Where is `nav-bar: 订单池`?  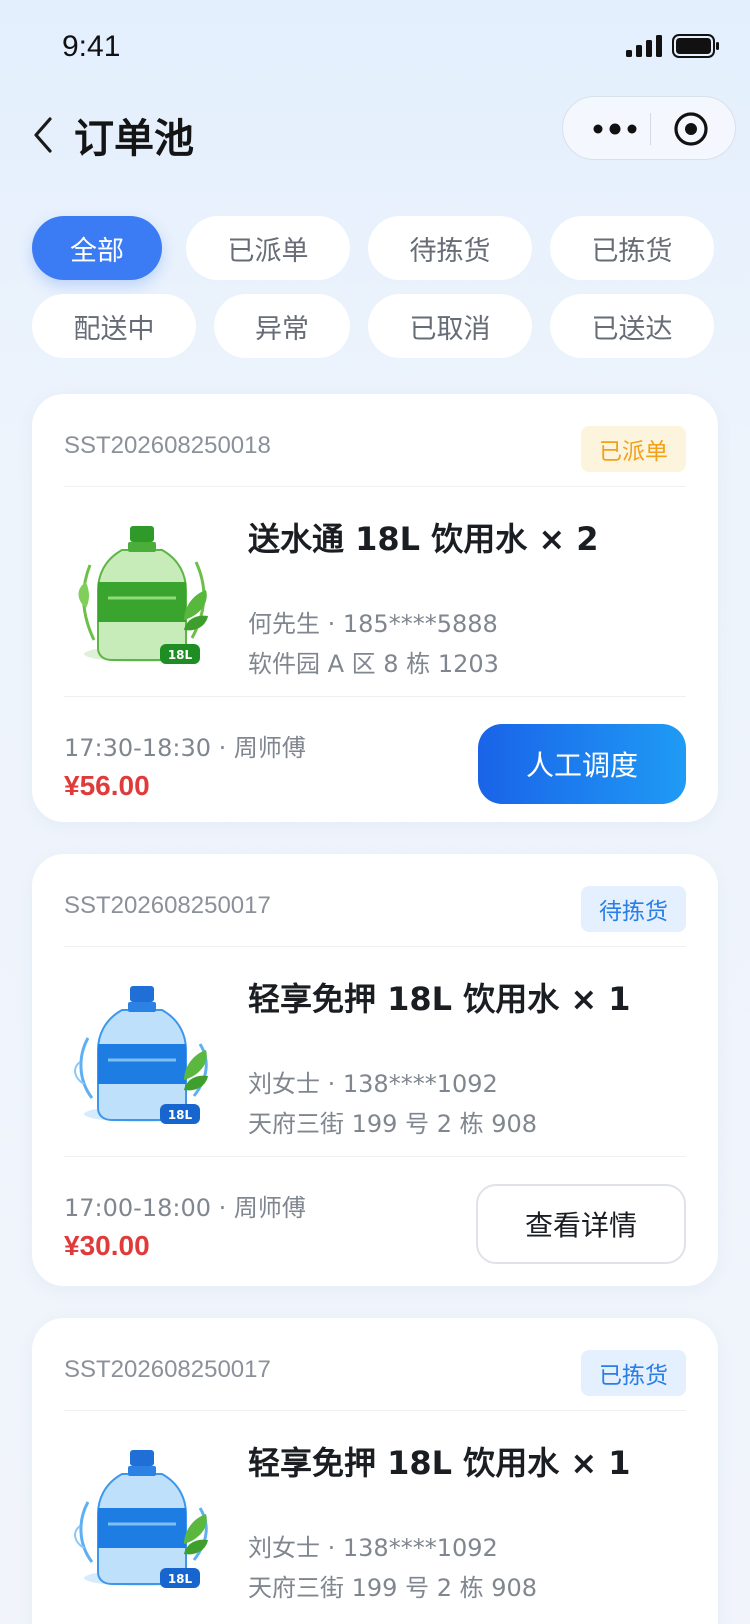
nav-bar: 订单池 is located at coordinates (375, 141).